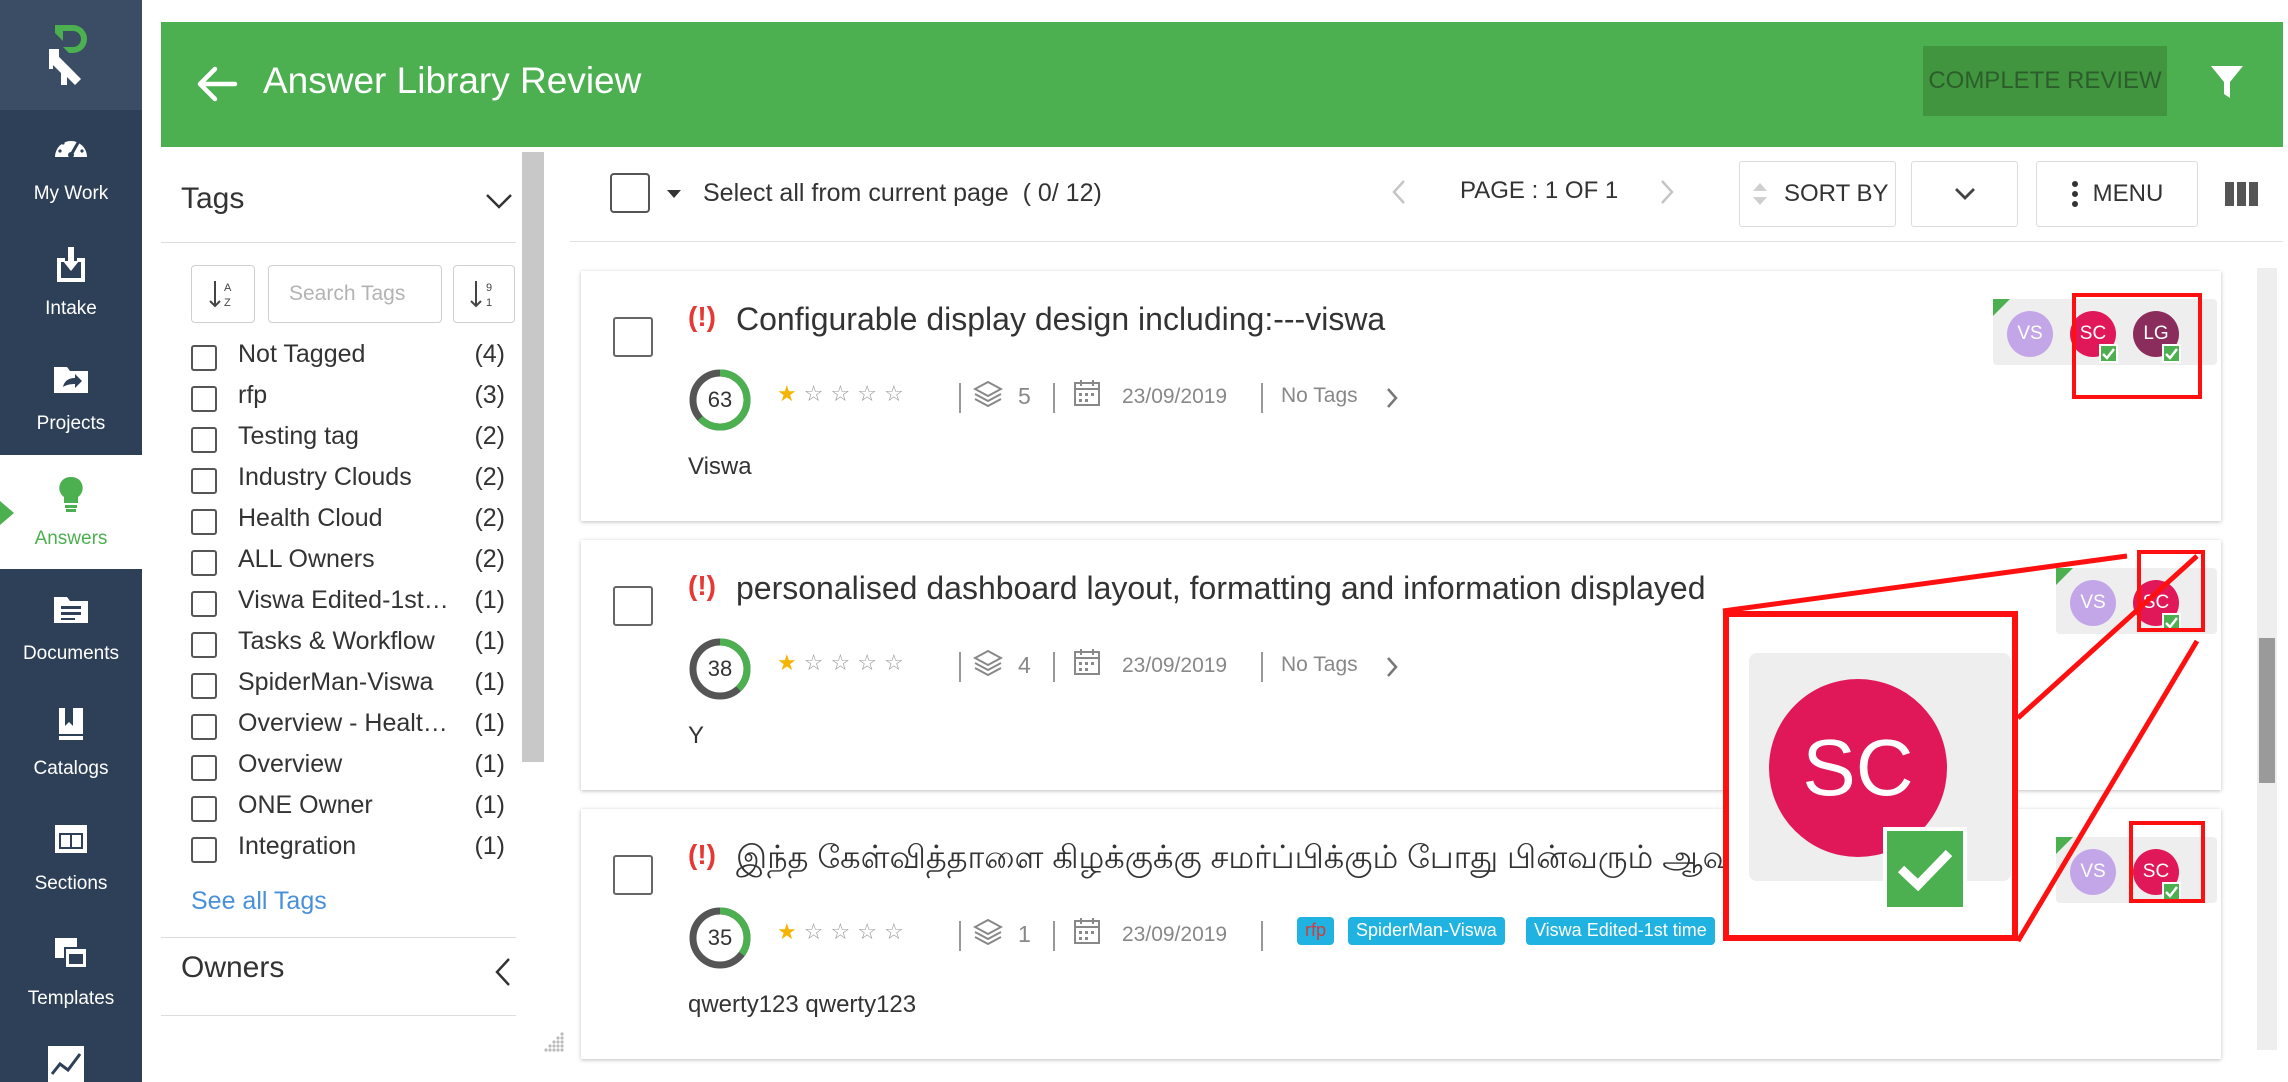 This screenshot has width=2288, height=1082. I want to click on nav-item-answers: Answers, so click(71, 512).